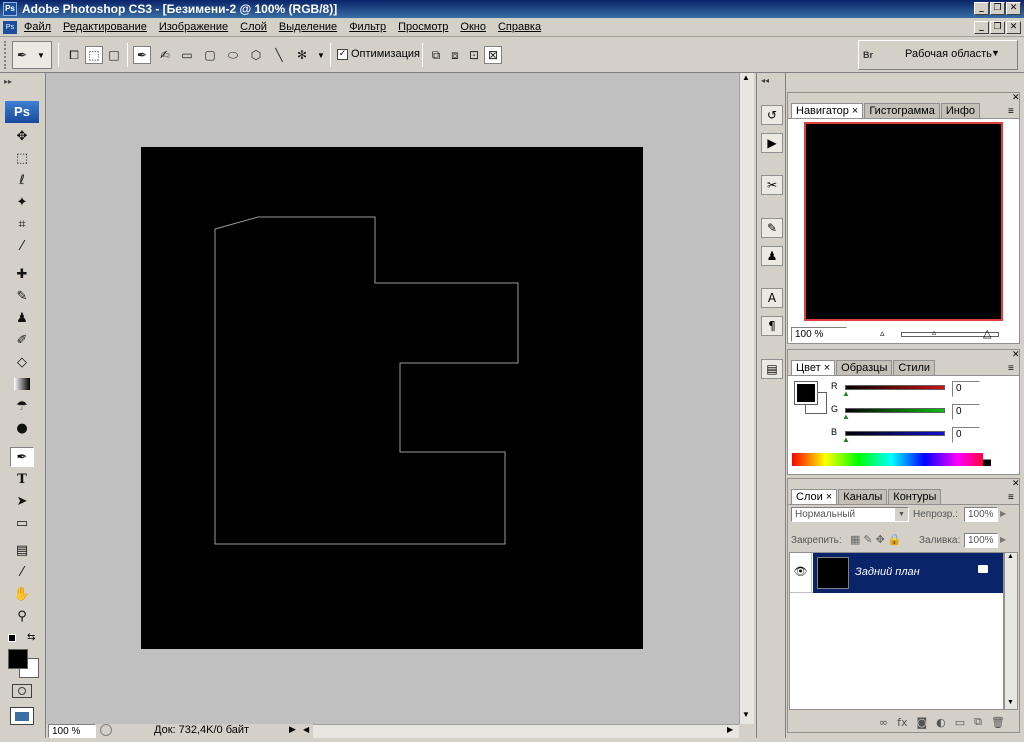 The height and width of the screenshot is (742, 1024). Describe the element at coordinates (22, 112) in the screenshot. I see `ps-logo: Ps` at that location.